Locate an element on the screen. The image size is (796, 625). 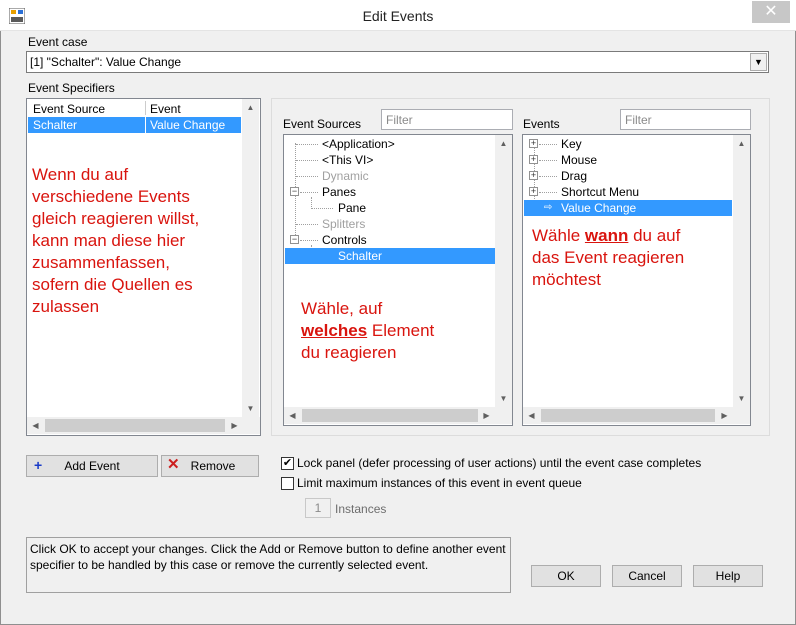
add-event-label: Add Event is located at coordinates (92, 466).